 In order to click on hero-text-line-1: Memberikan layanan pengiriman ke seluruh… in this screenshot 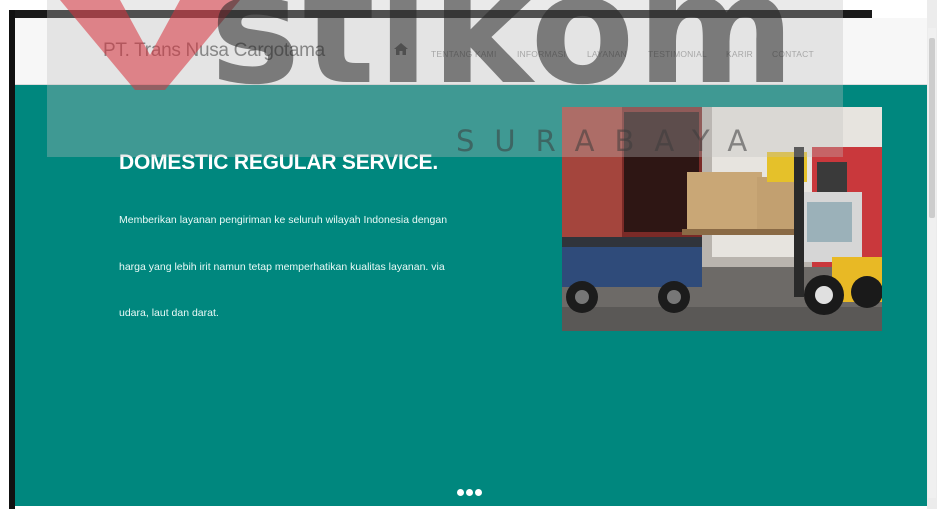, I will do `click(283, 220)`.